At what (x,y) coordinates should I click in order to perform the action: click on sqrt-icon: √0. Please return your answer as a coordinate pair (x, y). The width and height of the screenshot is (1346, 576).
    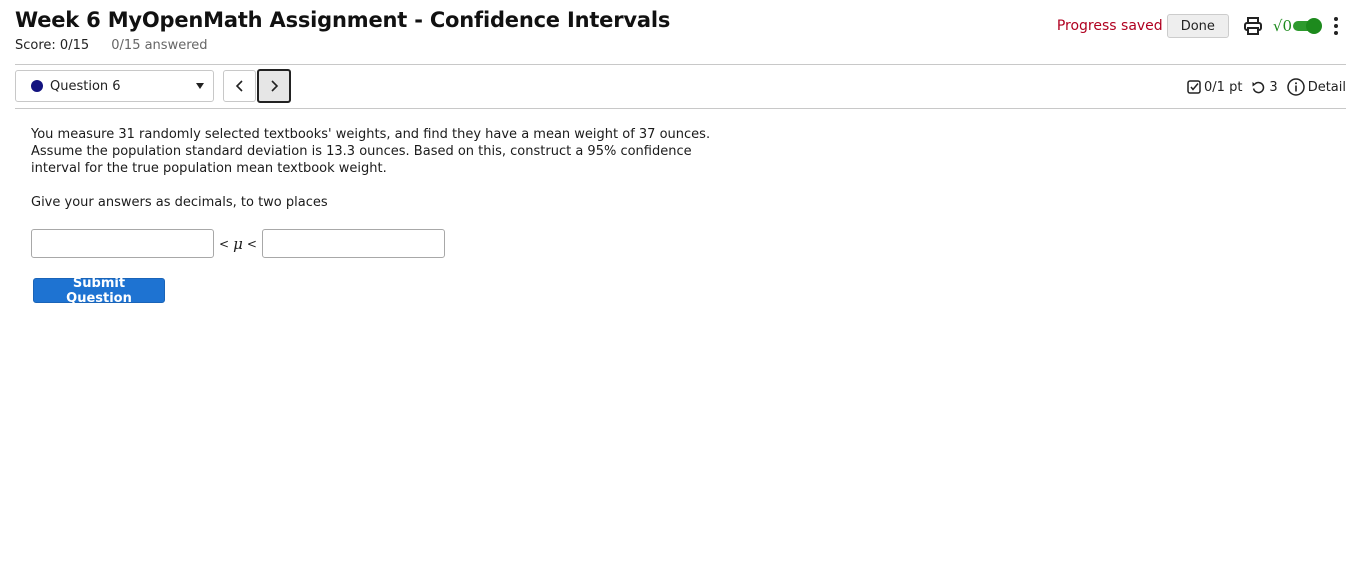
    Looking at the image, I should click on (1282, 26).